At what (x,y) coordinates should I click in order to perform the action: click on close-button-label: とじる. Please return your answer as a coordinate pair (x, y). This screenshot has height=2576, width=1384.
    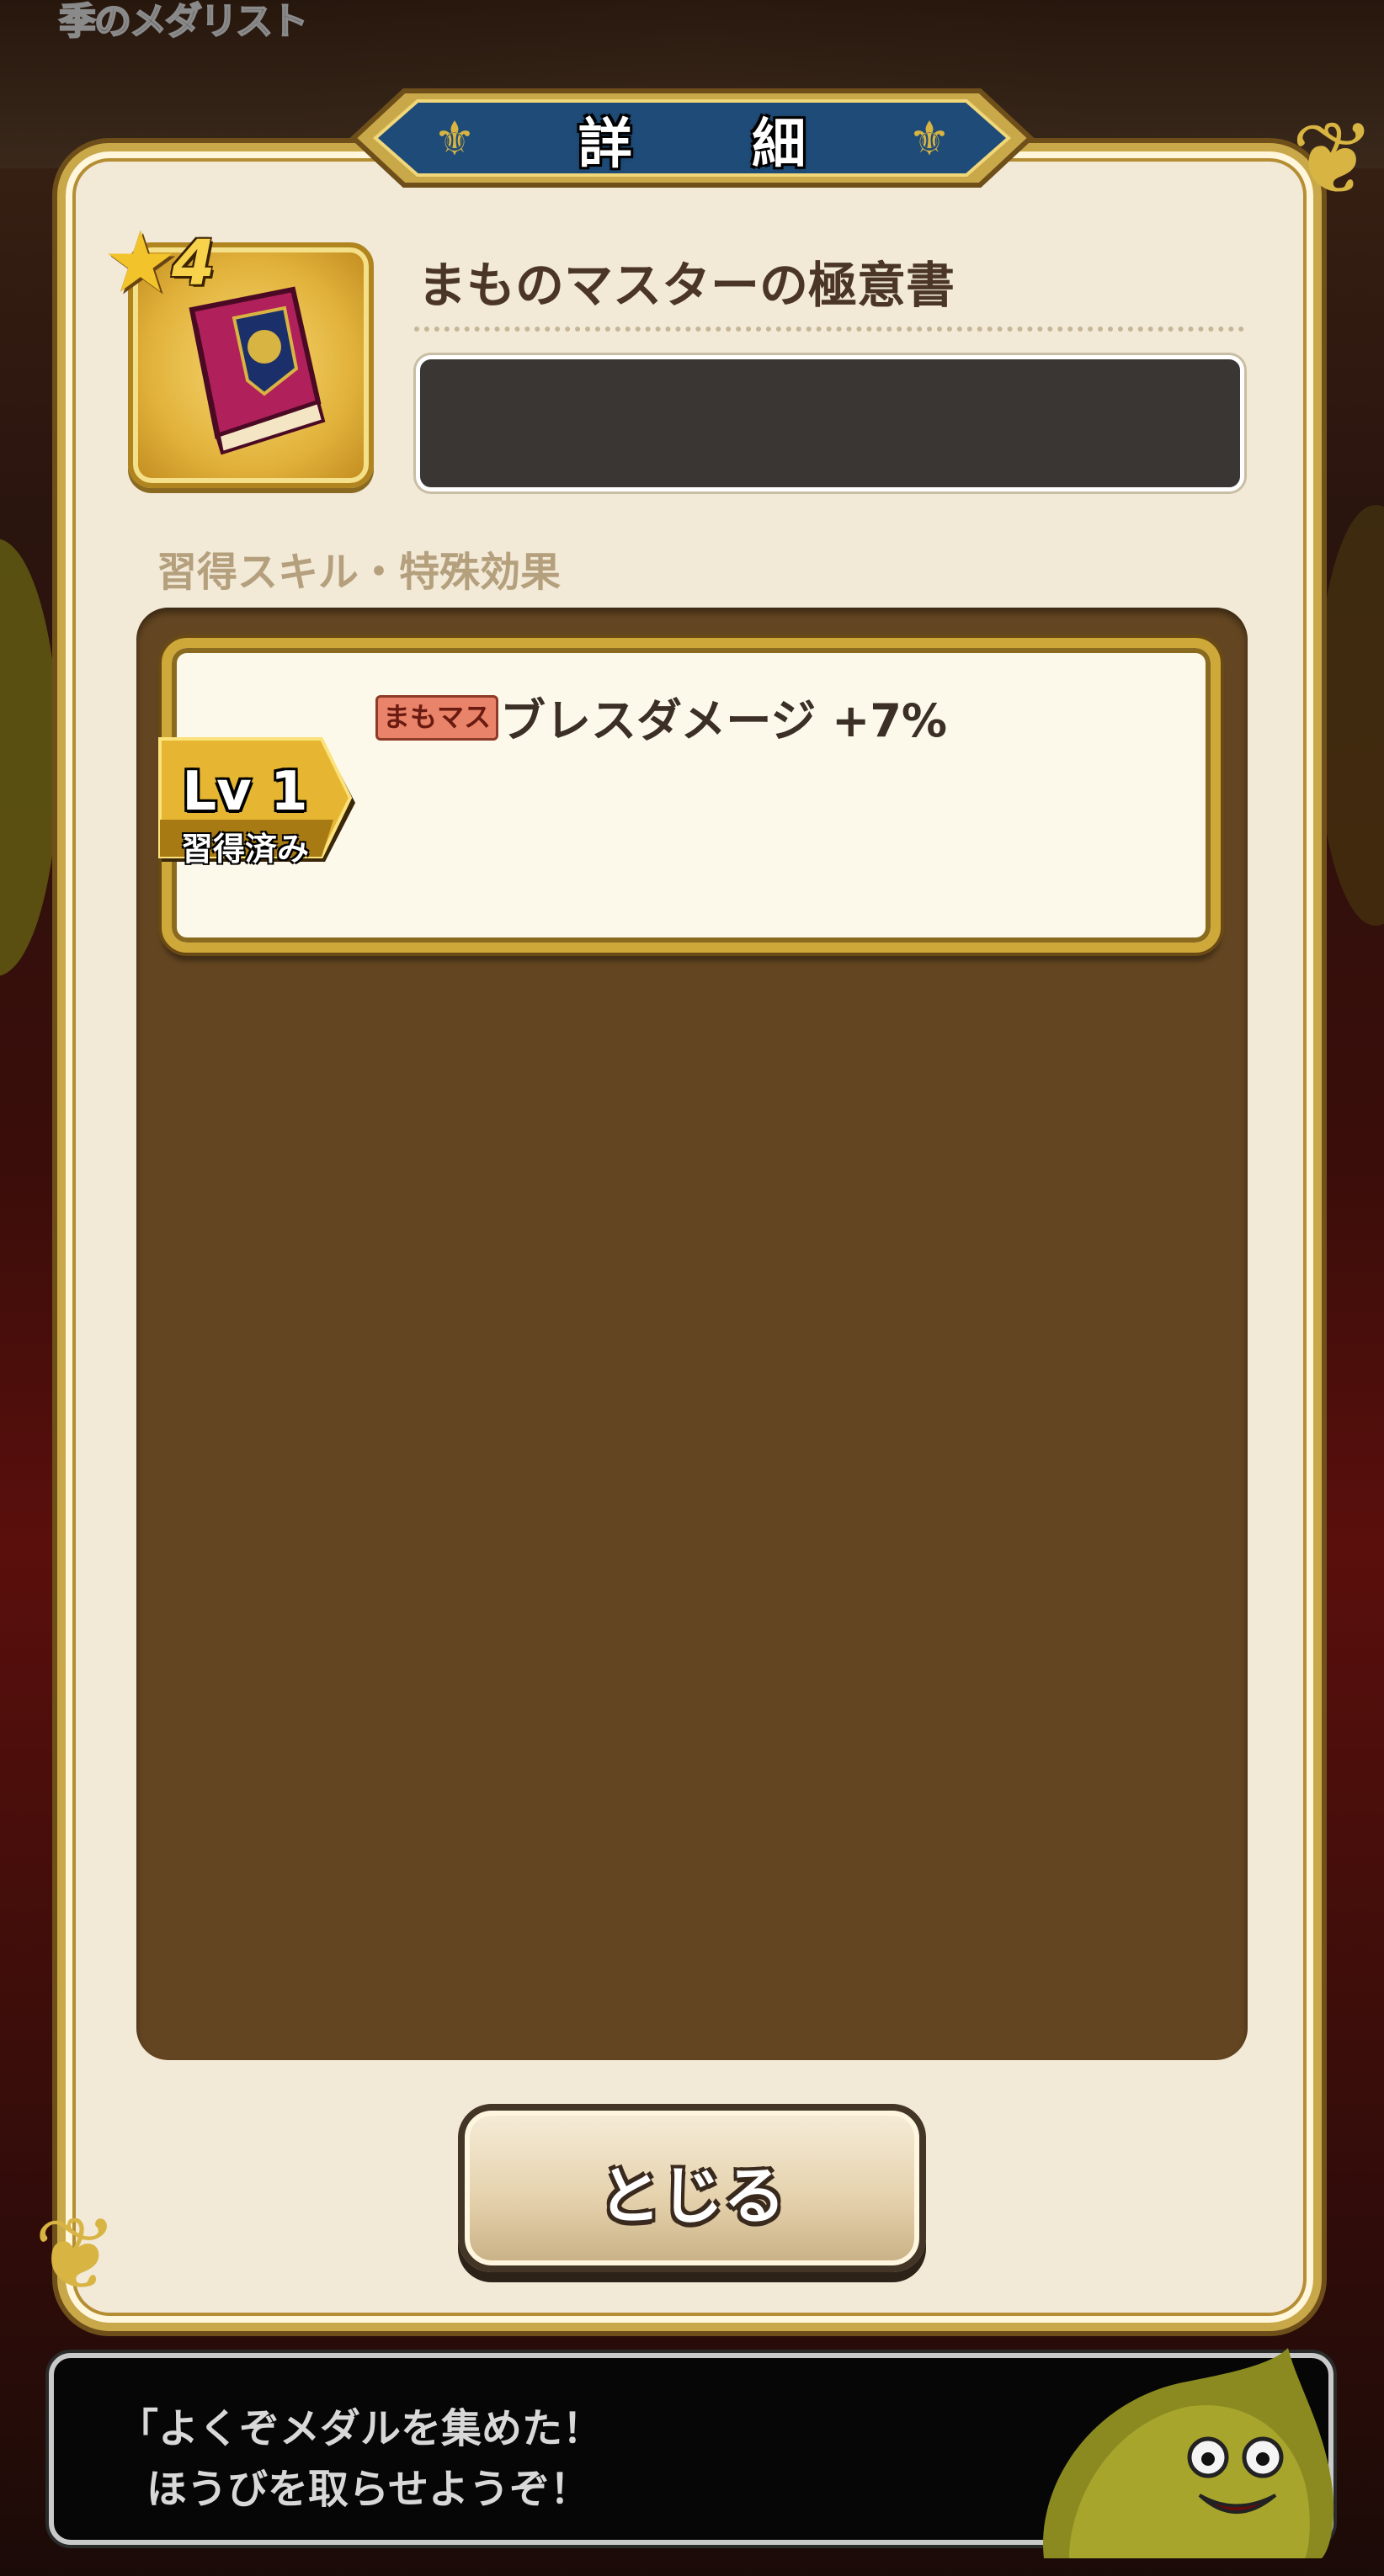
    Looking at the image, I should click on (692, 2197).